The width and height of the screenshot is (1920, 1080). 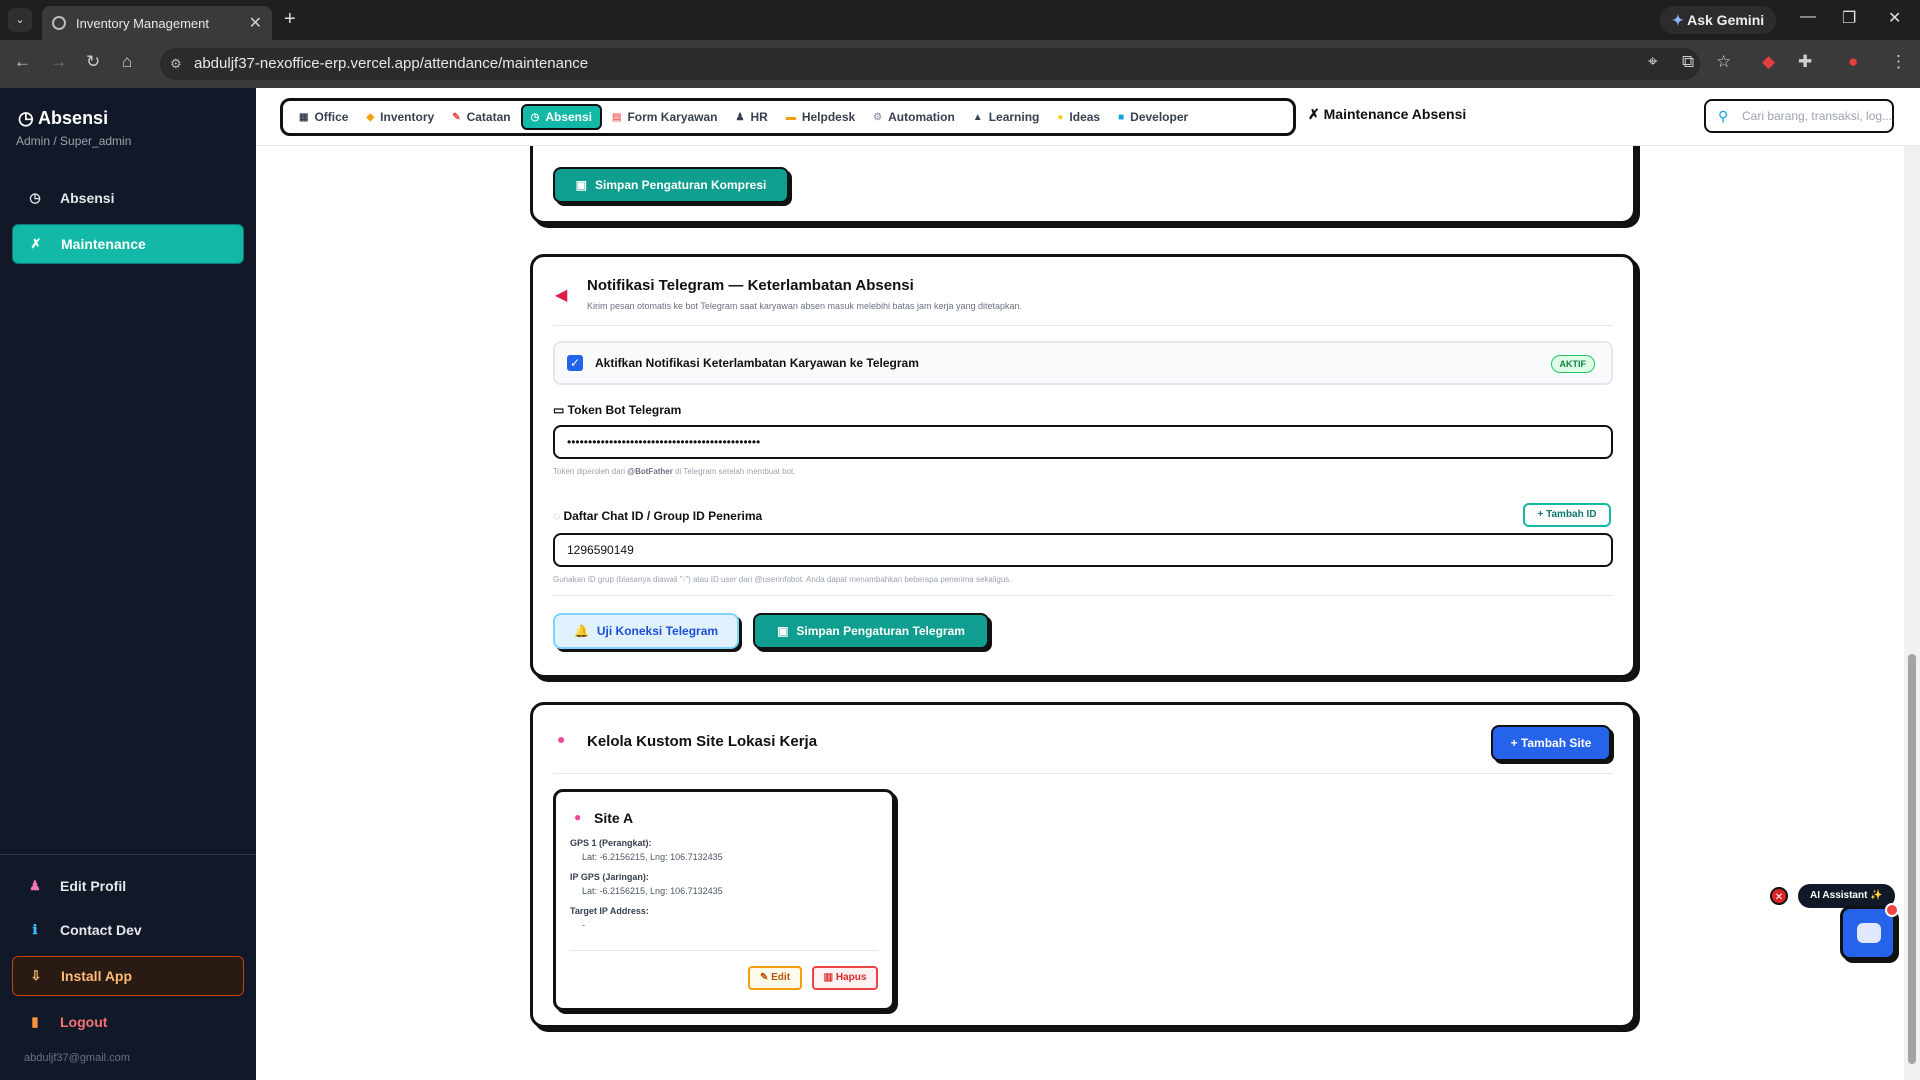 What do you see at coordinates (20, 20) in the screenshot?
I see `tab-search-button: ⌄` at bounding box center [20, 20].